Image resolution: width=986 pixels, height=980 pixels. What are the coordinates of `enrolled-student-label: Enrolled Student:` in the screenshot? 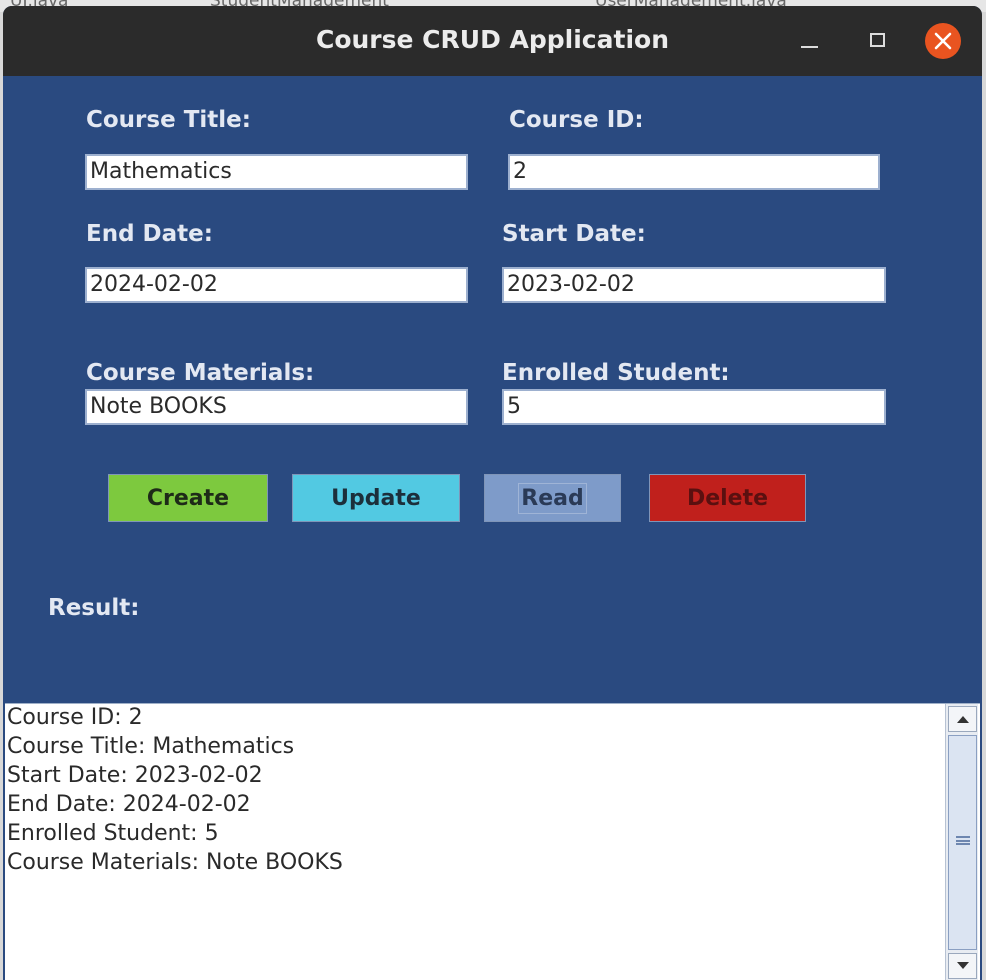 It's located at (616, 373).